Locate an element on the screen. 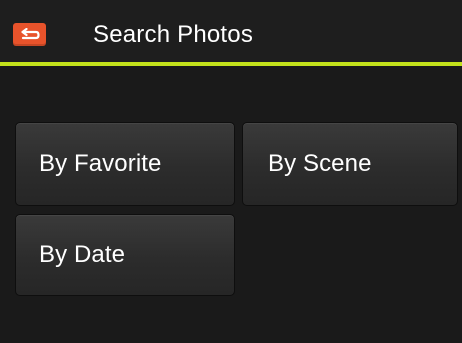 The width and height of the screenshot is (462, 343). by-favorite-label: By Favorite is located at coordinates (100, 163).